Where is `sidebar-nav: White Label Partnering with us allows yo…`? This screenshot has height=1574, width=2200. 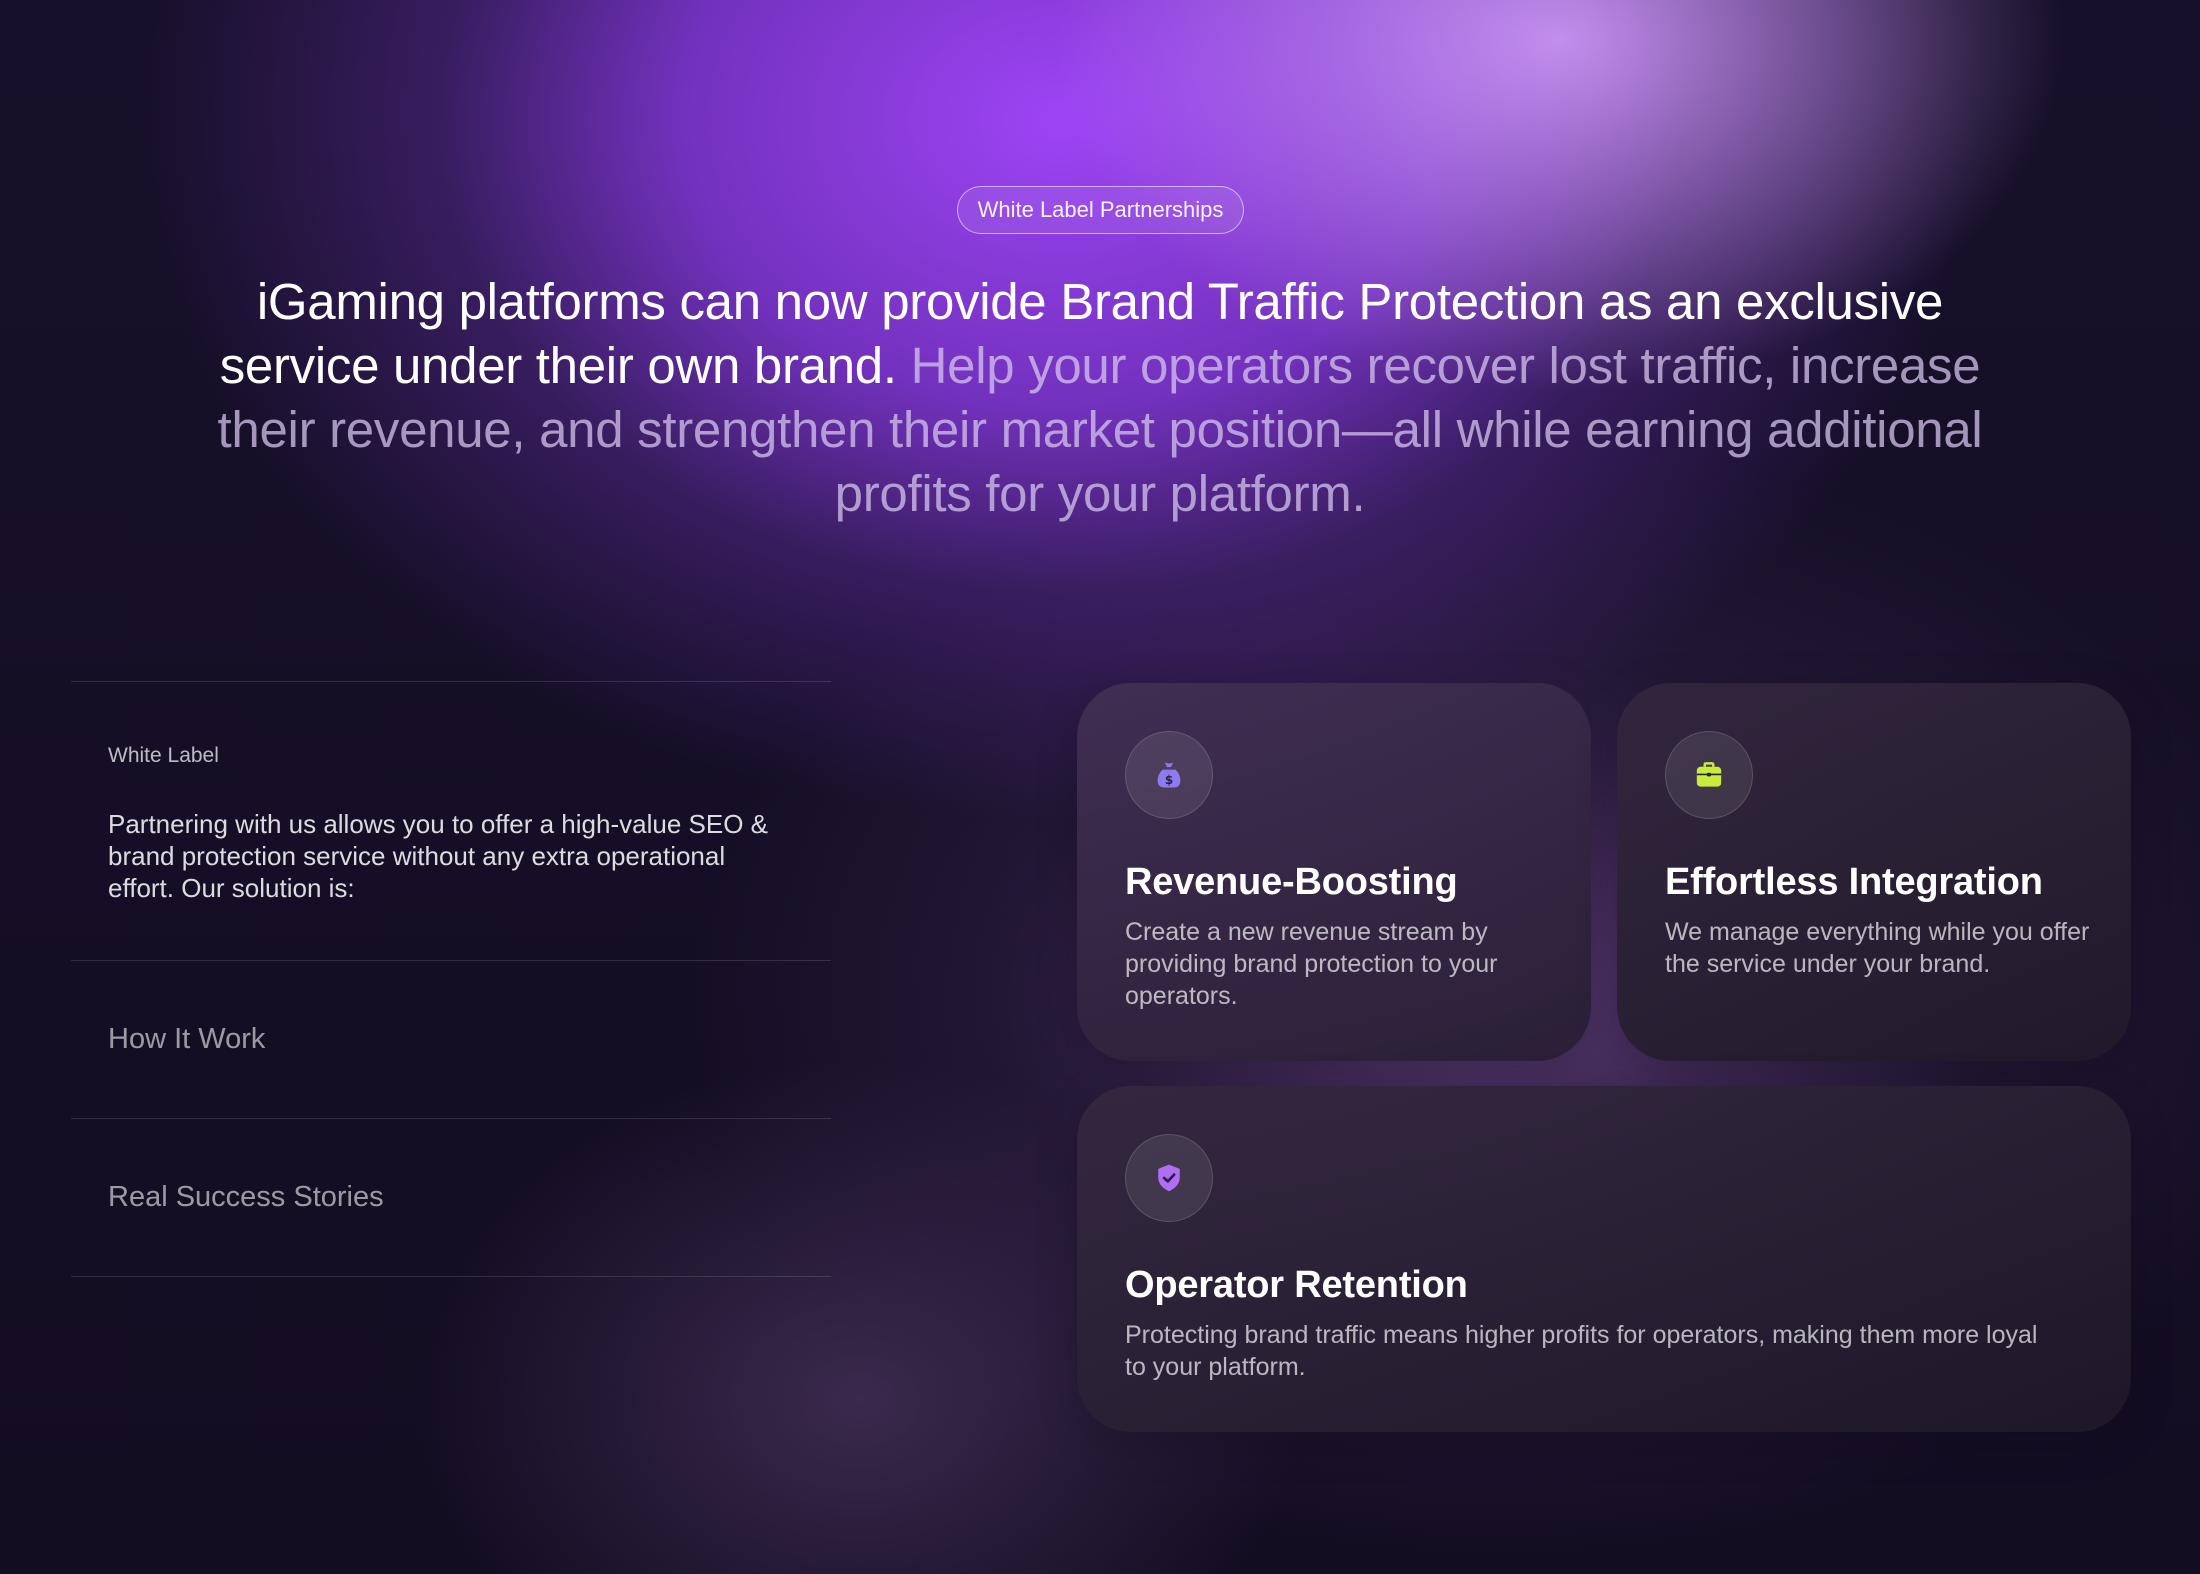
sidebar-nav: White Label Partnering with us allows yo… is located at coordinates (451, 979).